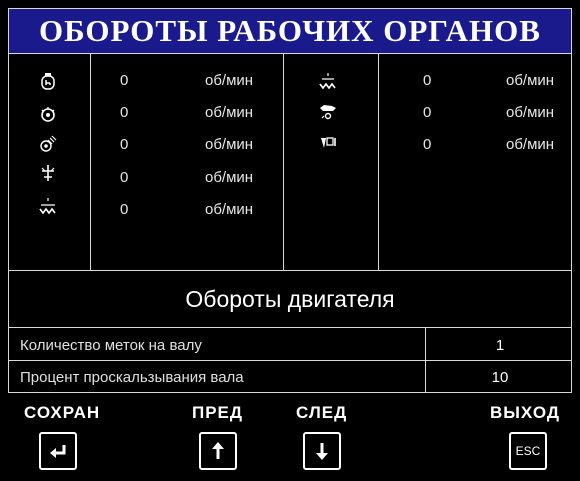  Describe the element at coordinates (530, 80) in the screenshot. I see `straw-walker-rpm-unit: об/мин` at that location.